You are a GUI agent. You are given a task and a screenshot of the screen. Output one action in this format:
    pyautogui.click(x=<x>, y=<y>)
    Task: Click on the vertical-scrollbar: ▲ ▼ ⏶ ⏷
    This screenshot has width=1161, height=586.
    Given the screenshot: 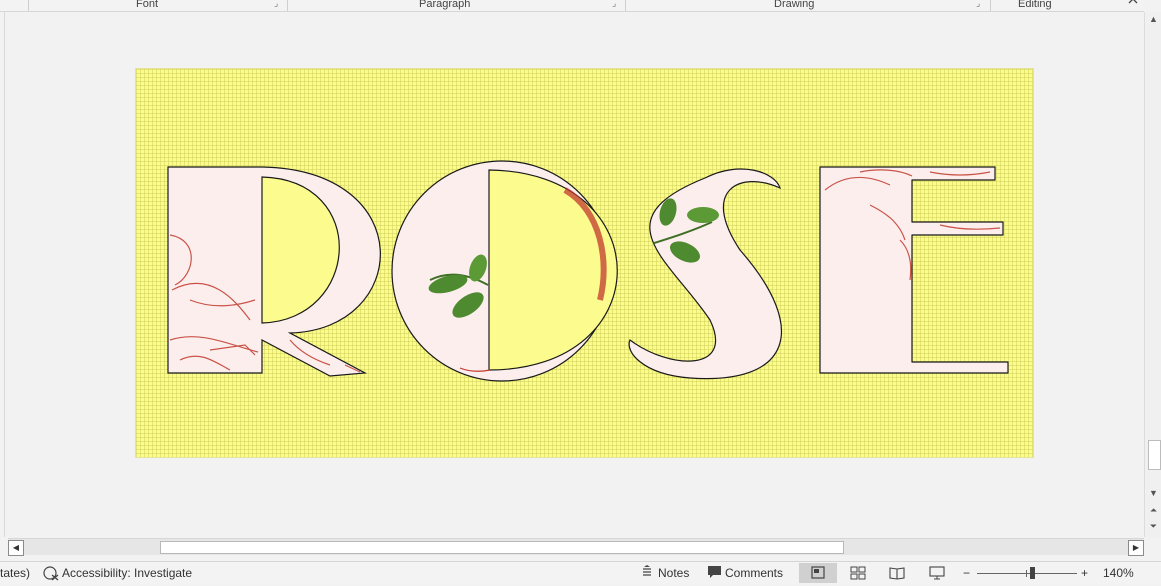 What is the action you would take?
    pyautogui.click(x=1152, y=274)
    